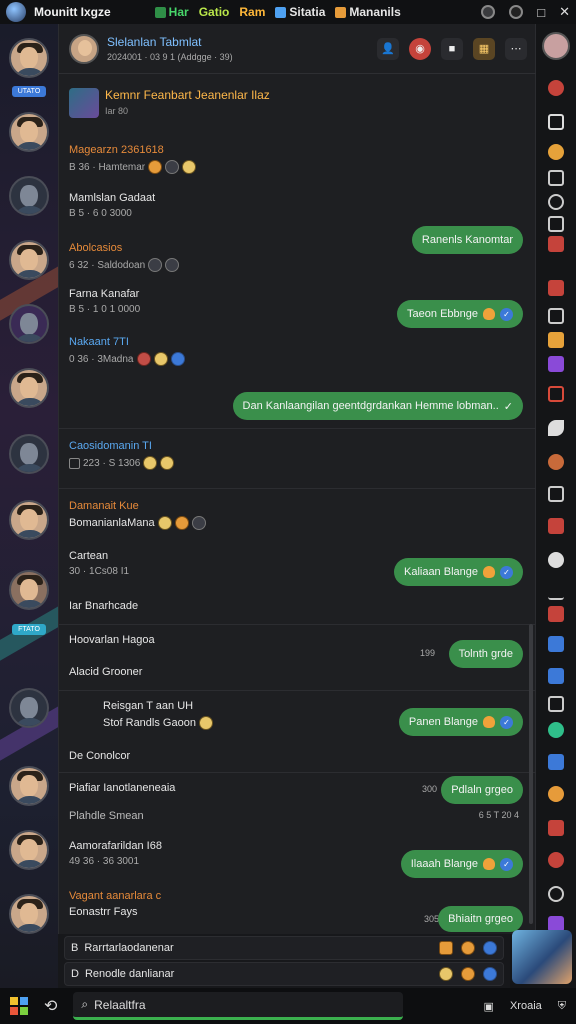  Describe the element at coordinates (541, 12) in the screenshot. I see `maximize-button: □` at that location.